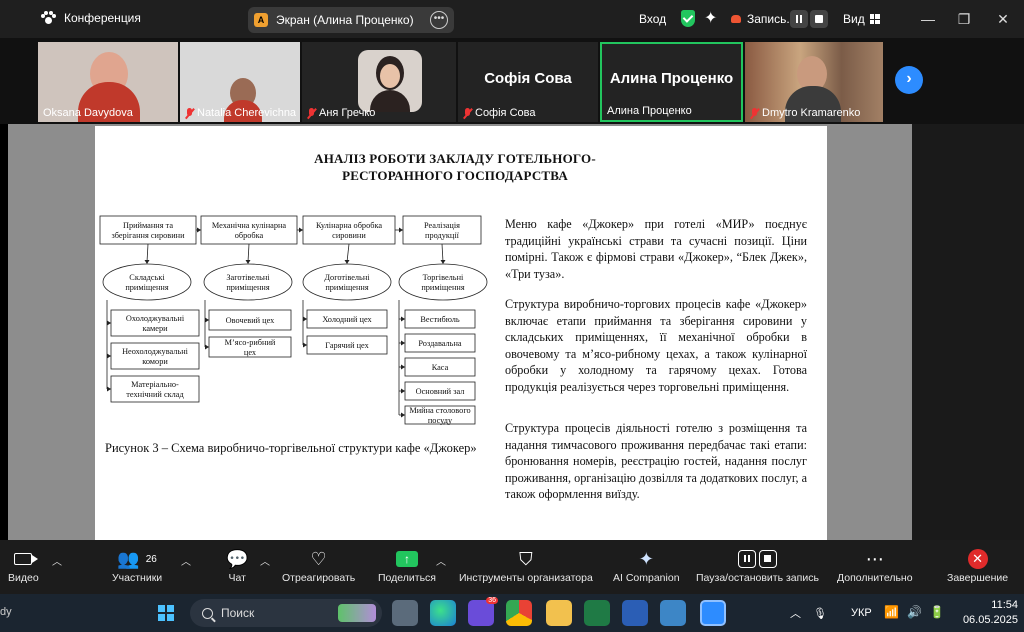 This screenshot has height=632, width=1024. Describe the element at coordinates (528, 78) in the screenshot. I see `participant-display-name: Софія Сова` at that location.